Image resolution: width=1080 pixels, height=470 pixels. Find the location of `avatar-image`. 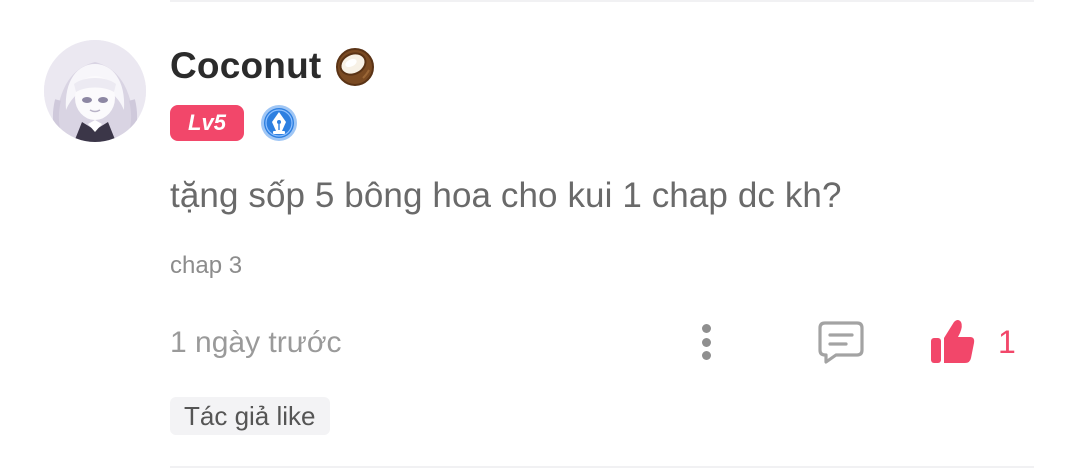

avatar-image is located at coordinates (95, 91).